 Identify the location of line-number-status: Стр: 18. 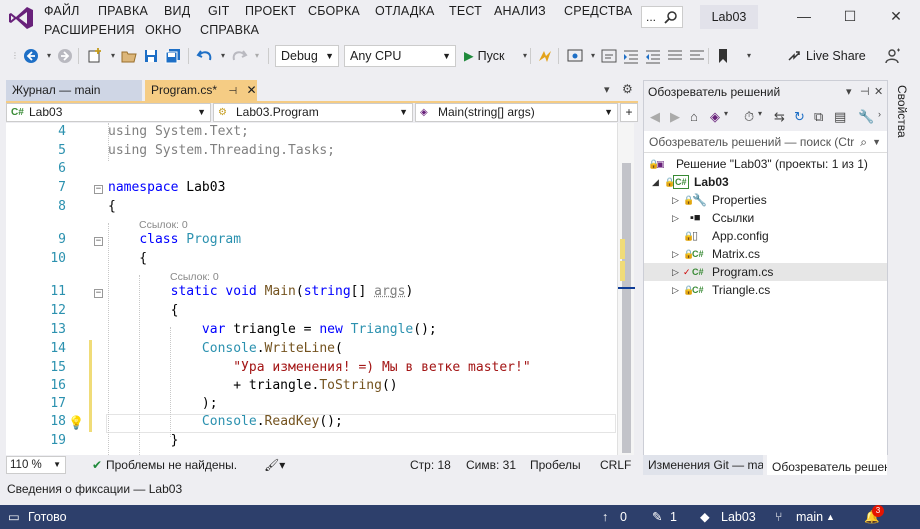
(430, 465).